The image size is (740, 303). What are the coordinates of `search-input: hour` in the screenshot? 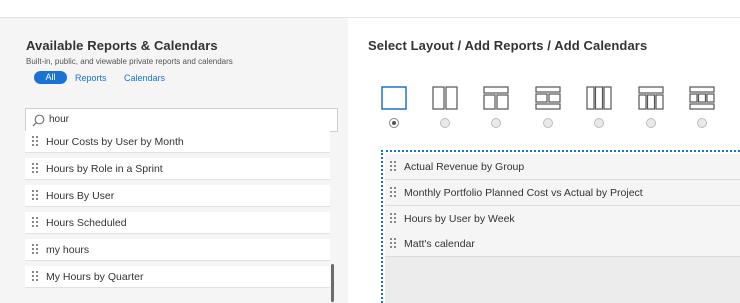 It's located at (181, 120).